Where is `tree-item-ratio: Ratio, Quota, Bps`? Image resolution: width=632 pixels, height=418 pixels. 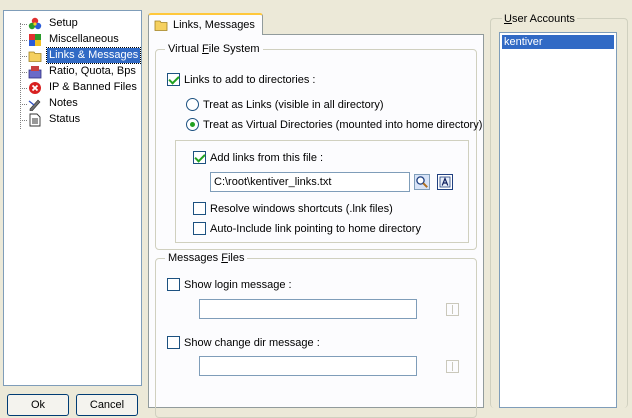
tree-item-ratio: Ratio, Quota, Bps is located at coordinates (72, 72).